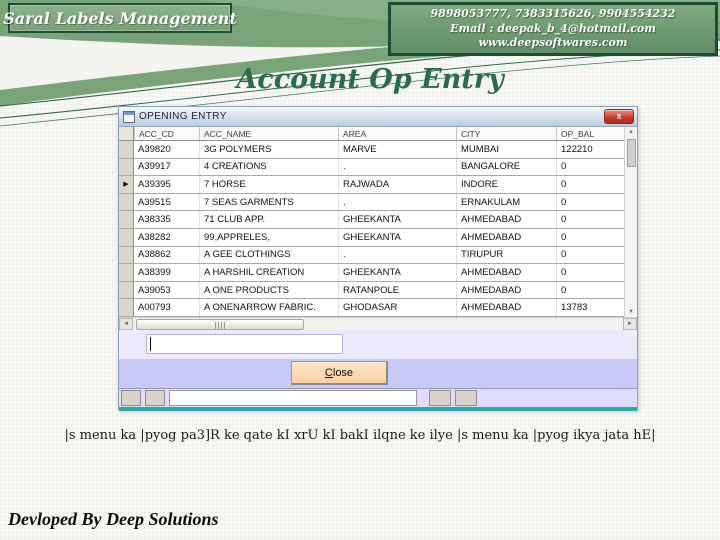  I want to click on column-header-acc-cd: ACC_CD, so click(166, 133).